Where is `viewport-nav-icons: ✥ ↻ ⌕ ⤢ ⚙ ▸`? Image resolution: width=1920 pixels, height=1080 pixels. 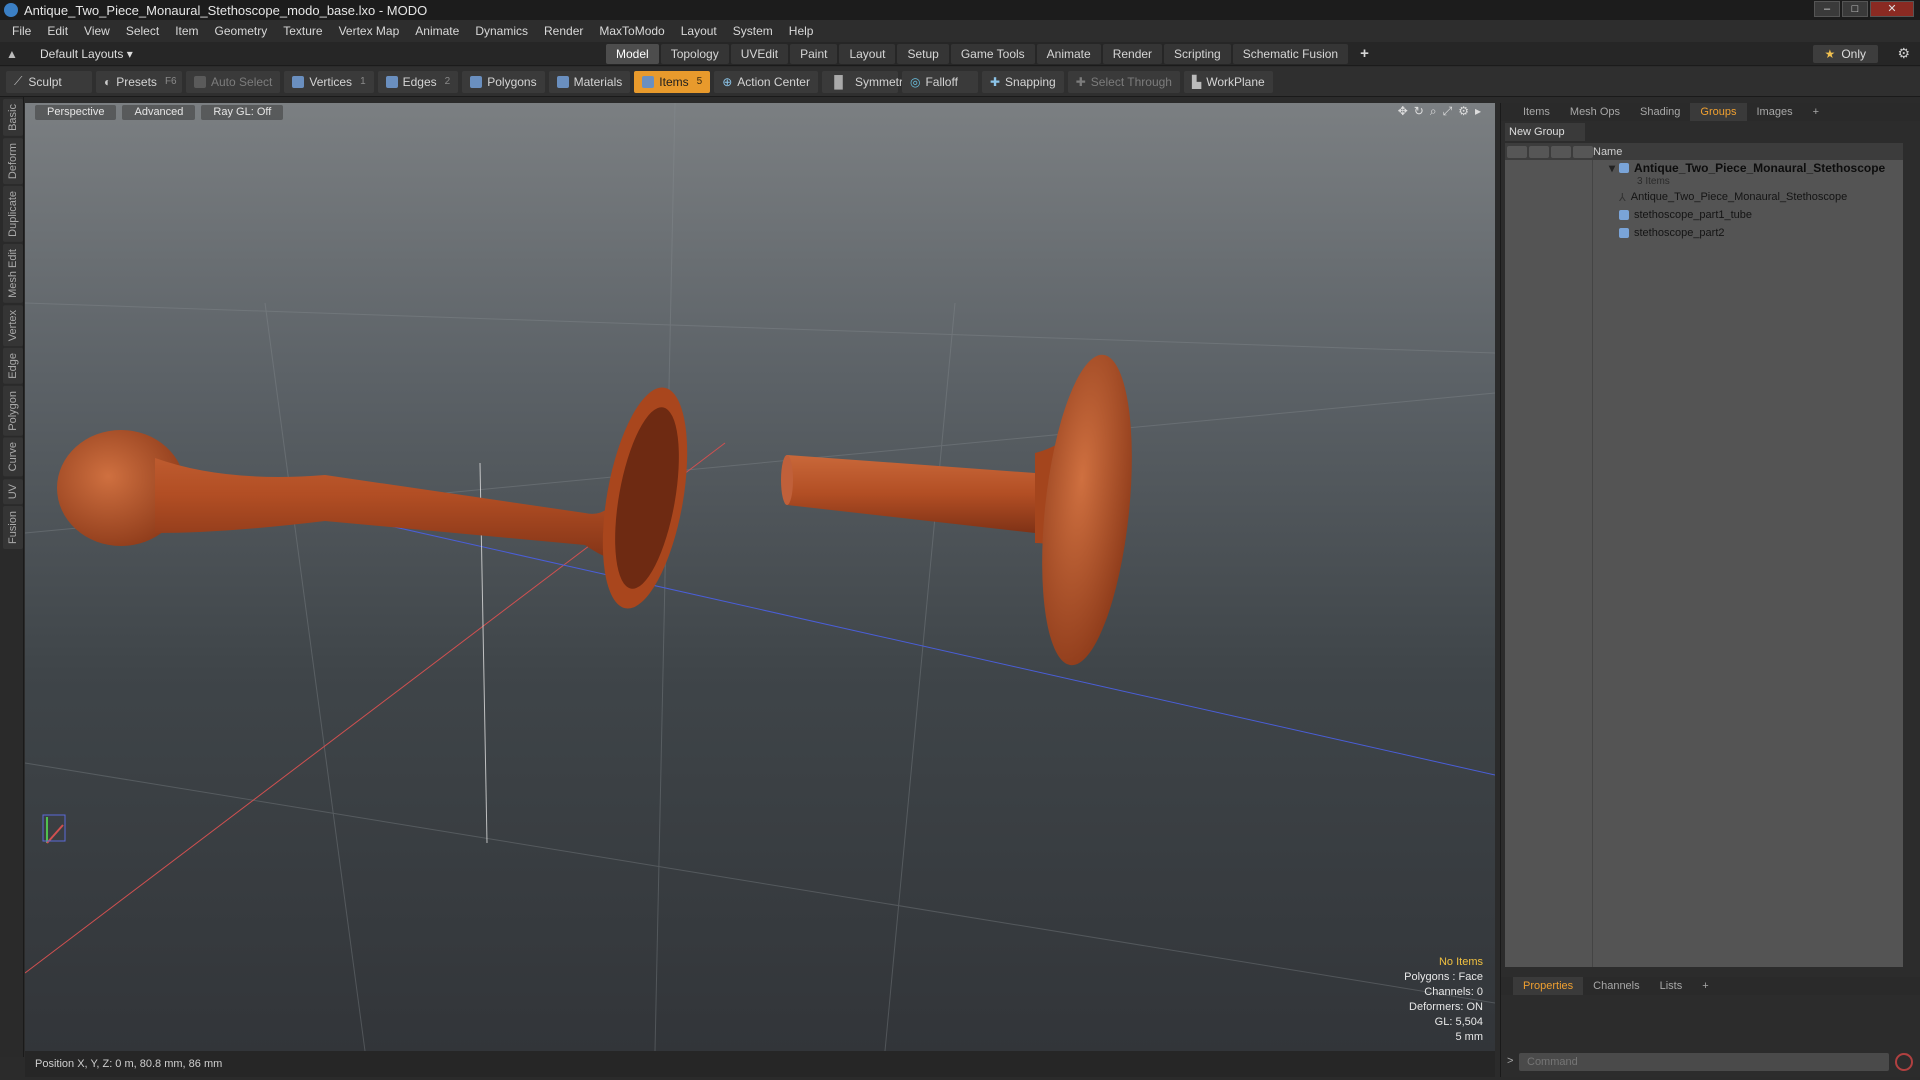
viewport-nav-icons: ✥ ↻ ⌕ ⤢ ⚙ ▸ is located at coordinates (1439, 111).